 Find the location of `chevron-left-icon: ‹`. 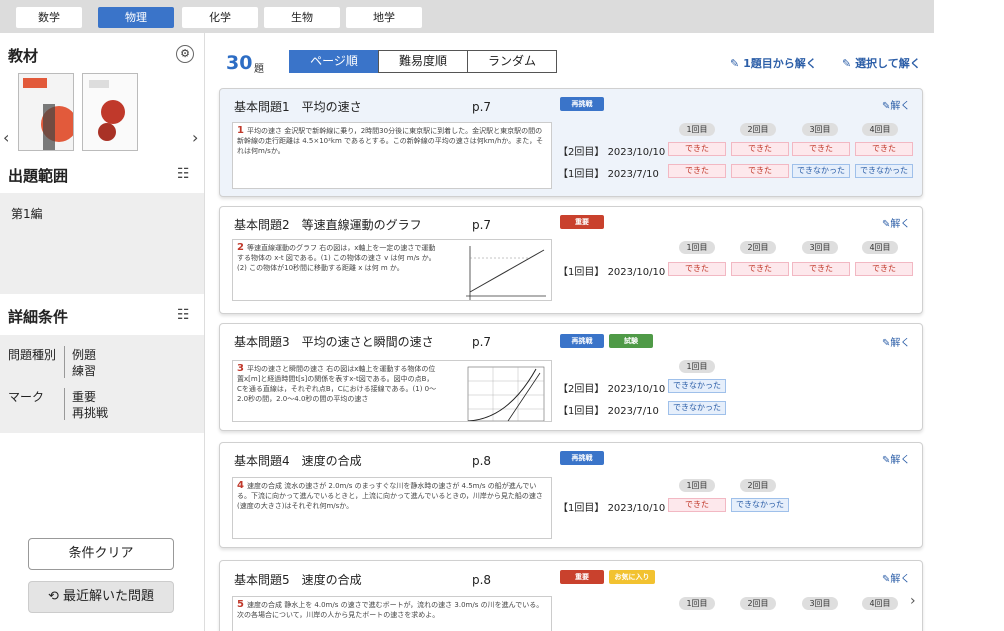

chevron-left-icon: ‹ is located at coordinates (6, 137).